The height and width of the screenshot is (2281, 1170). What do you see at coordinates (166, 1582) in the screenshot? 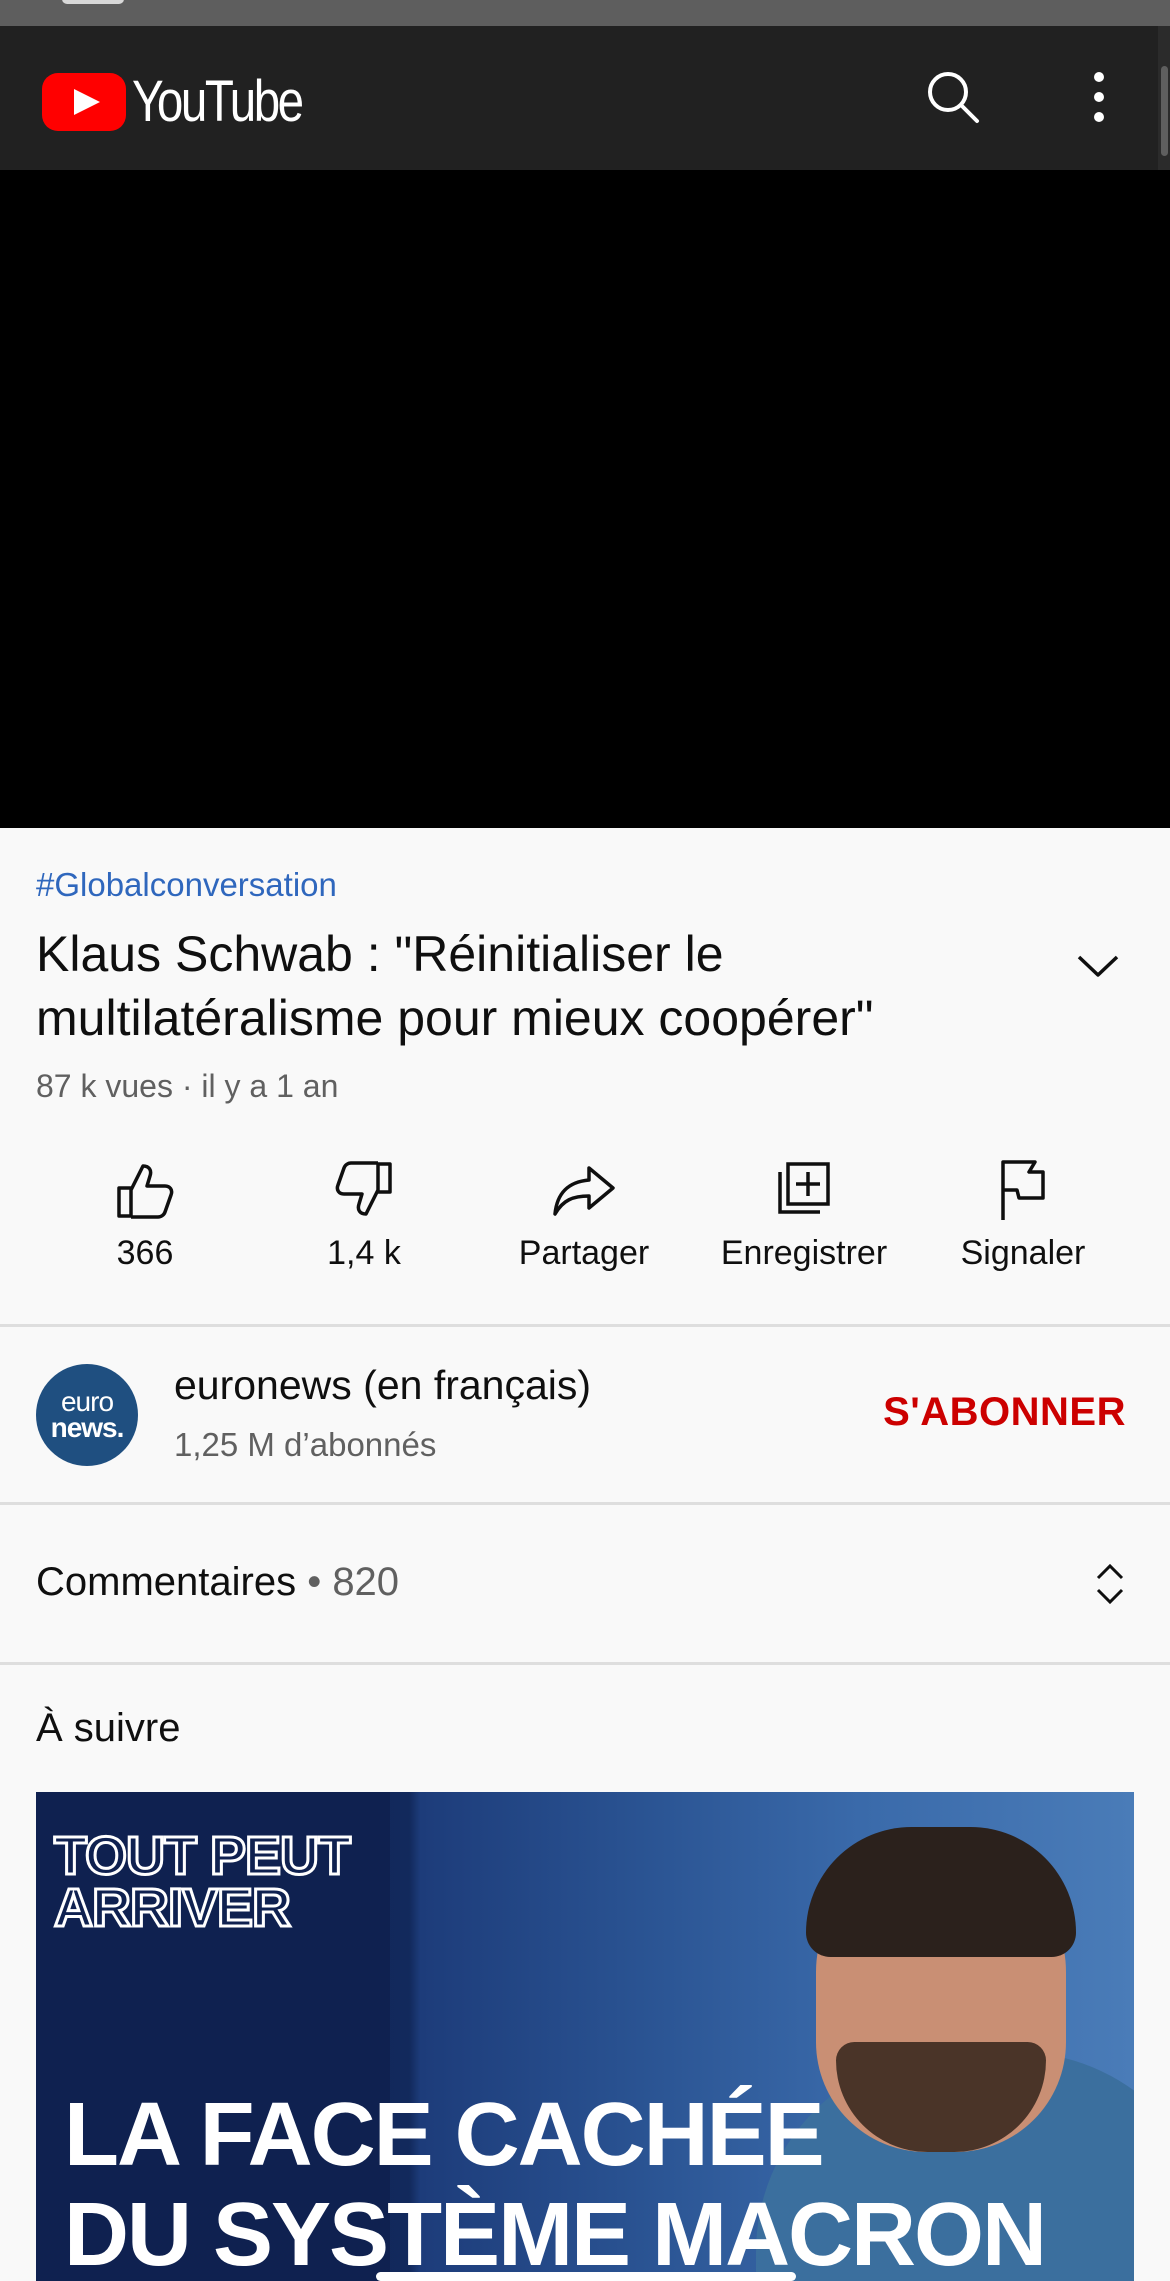
I see `comments-label: Commentaires` at bounding box center [166, 1582].